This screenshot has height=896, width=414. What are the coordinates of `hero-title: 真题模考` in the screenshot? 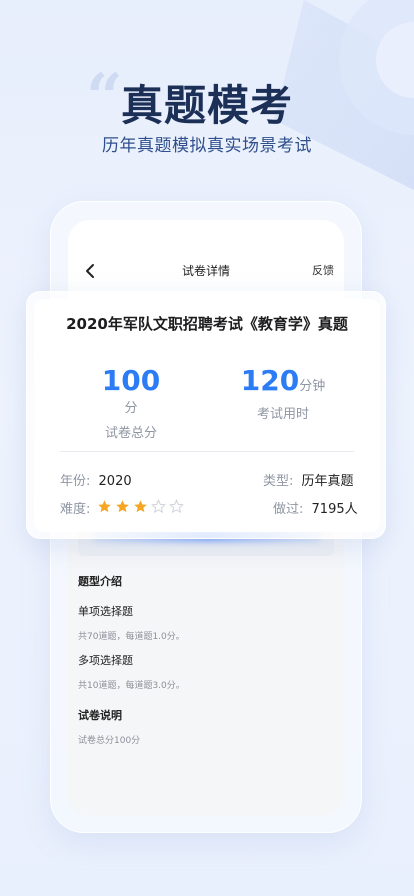 It's located at (206, 105).